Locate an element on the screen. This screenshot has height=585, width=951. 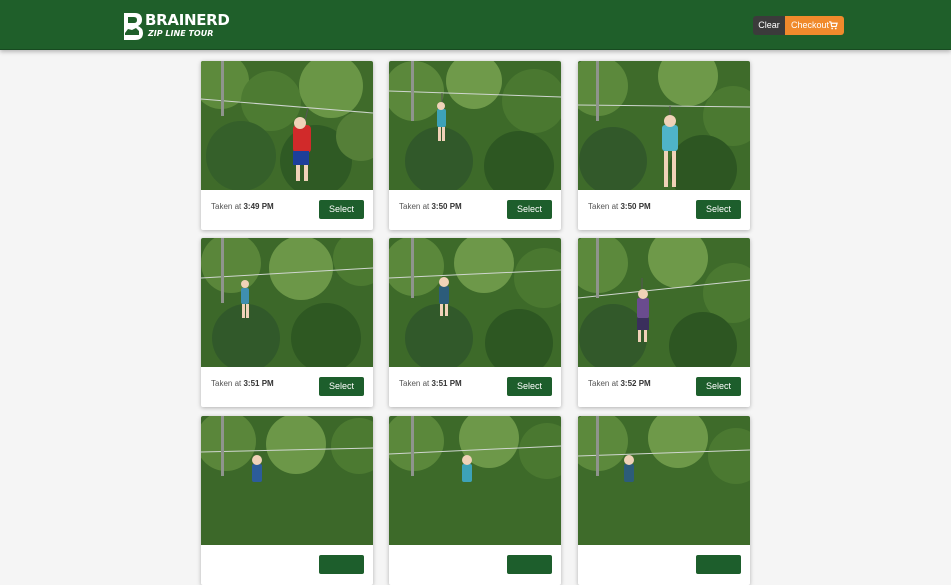
brand-name: BRAINERD is located at coordinates (187, 20).